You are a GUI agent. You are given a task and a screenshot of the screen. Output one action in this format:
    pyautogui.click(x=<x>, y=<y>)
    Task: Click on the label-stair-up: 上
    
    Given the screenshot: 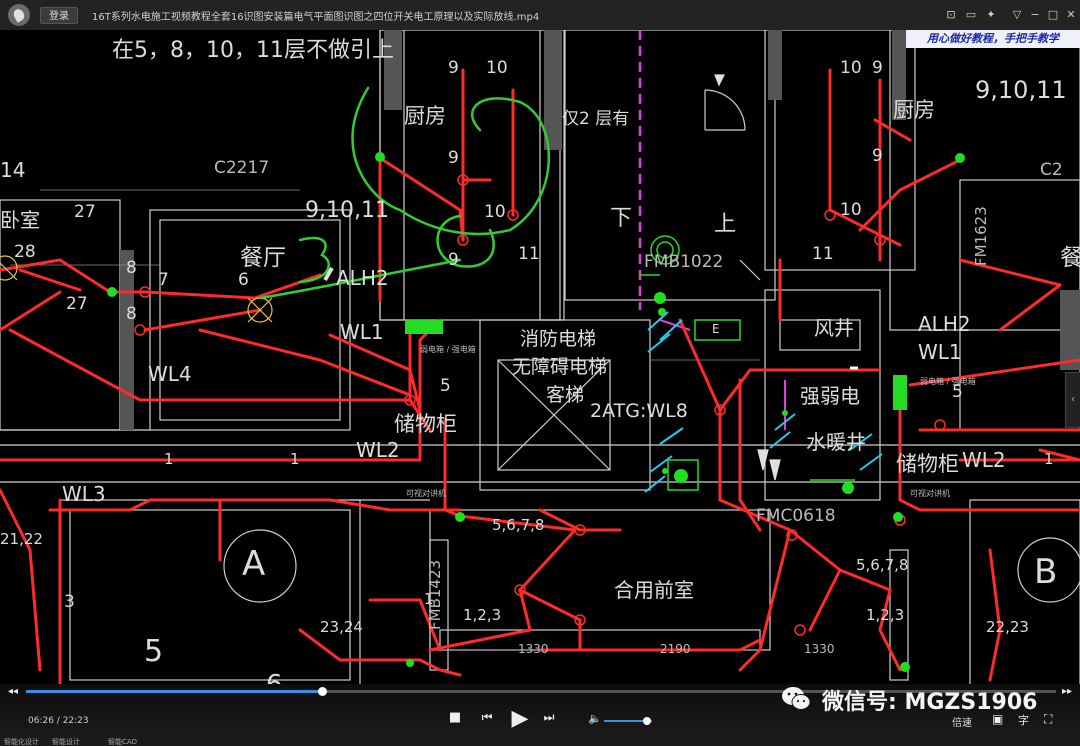 What is the action you would take?
    pyautogui.click(x=725, y=224)
    